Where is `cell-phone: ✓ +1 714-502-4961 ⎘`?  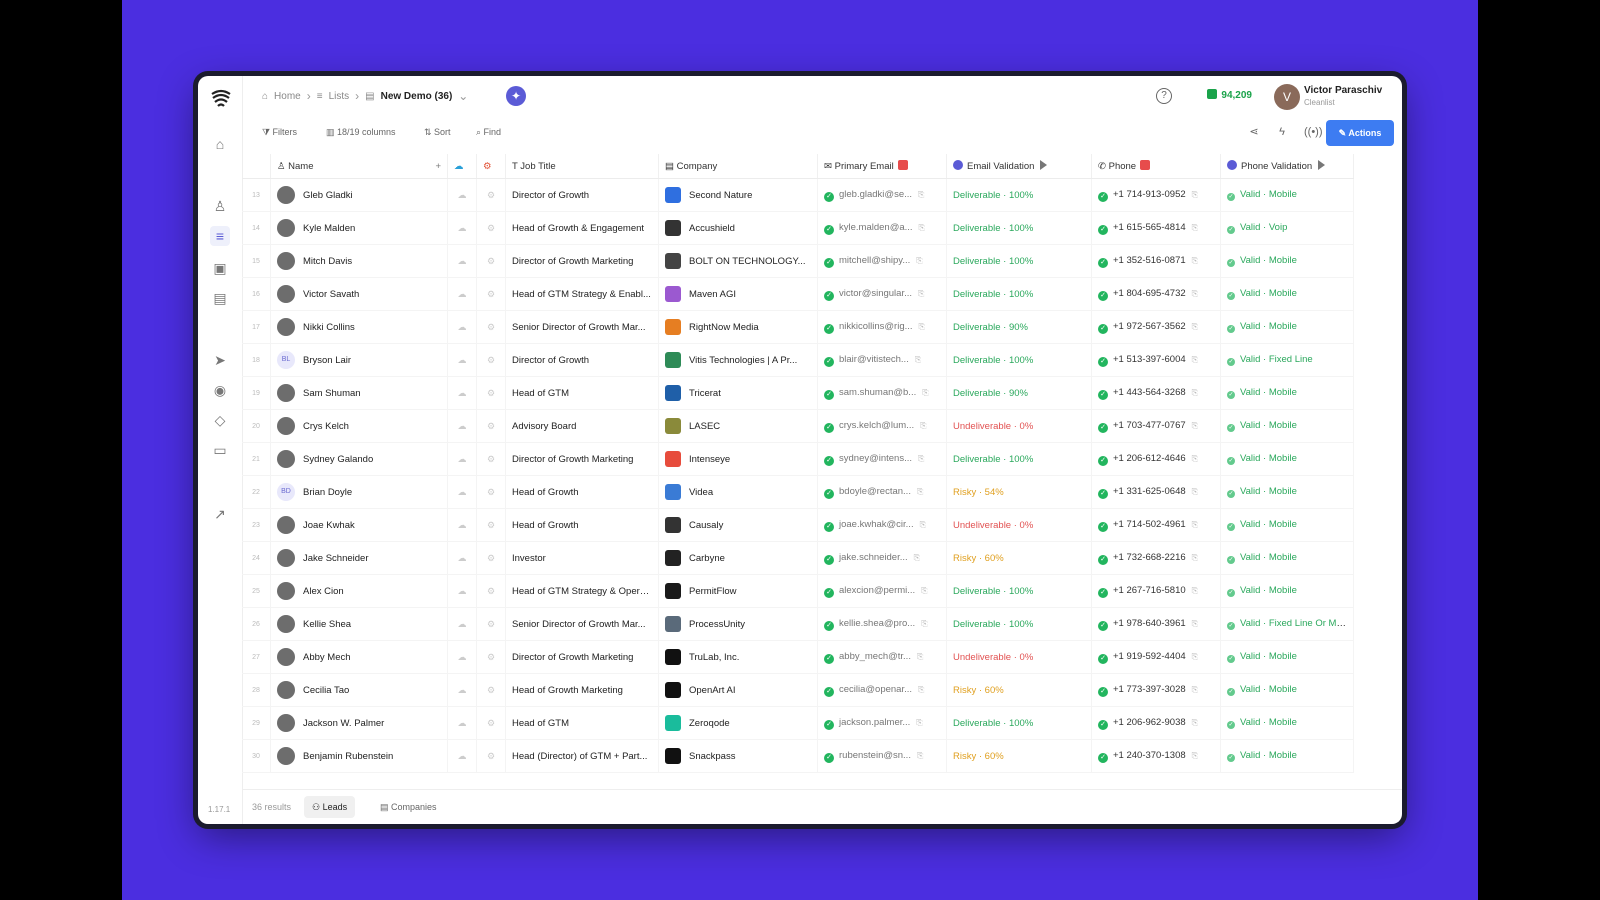 cell-phone: ✓ +1 714-502-4961 ⎘ is located at coordinates (1156, 525).